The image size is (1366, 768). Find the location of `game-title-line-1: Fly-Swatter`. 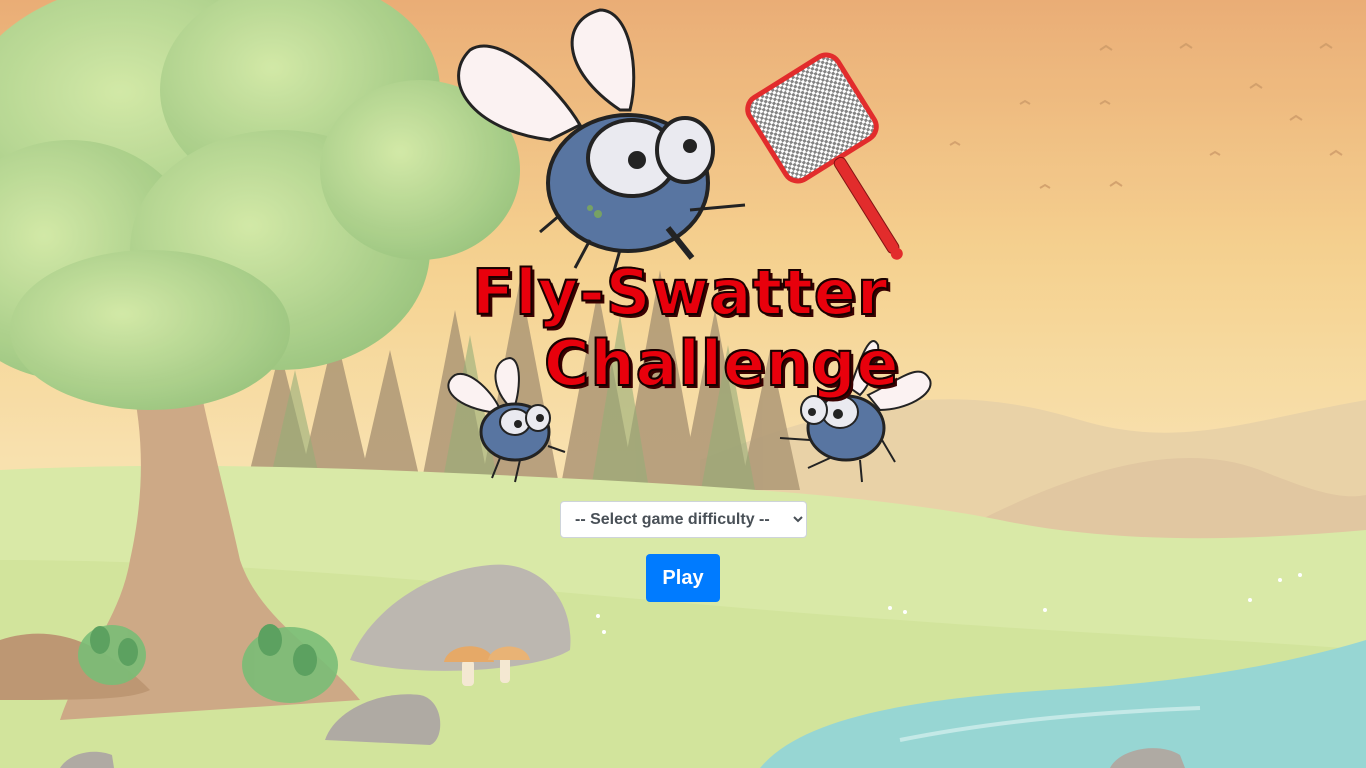

game-title-line-1: Fly-Swatter is located at coordinates (680, 292).